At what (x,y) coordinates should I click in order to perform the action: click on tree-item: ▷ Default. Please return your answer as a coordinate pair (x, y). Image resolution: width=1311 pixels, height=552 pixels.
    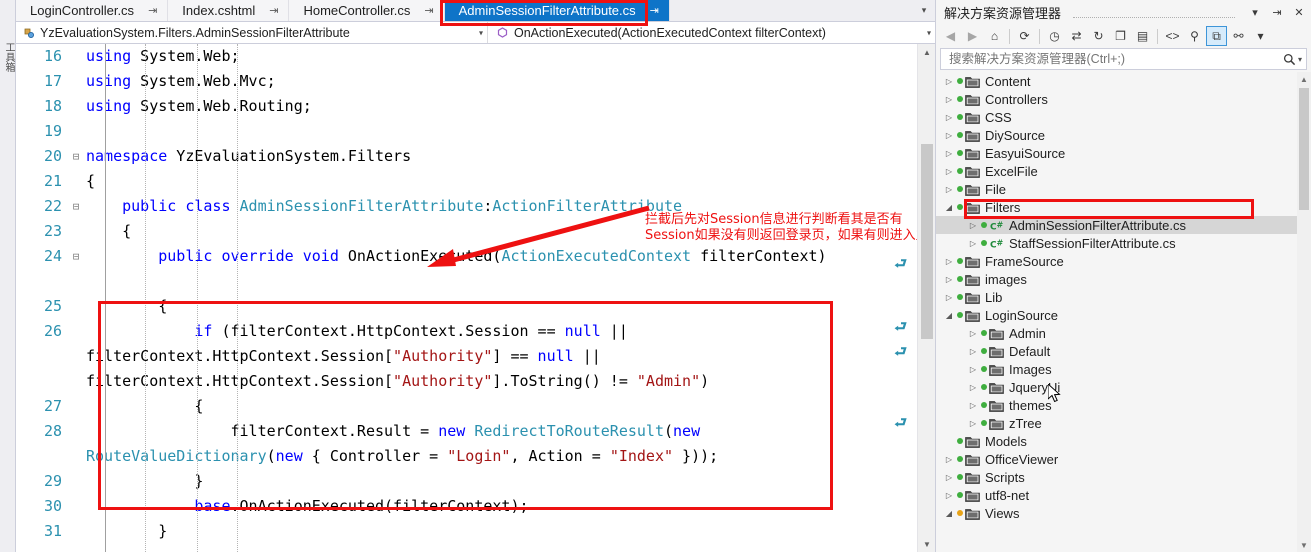
    Looking at the image, I should click on (1116, 351).